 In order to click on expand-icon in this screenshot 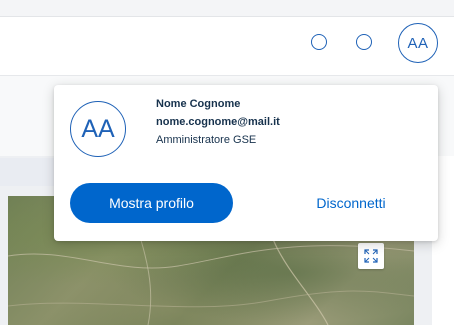, I will do `click(371, 256)`.